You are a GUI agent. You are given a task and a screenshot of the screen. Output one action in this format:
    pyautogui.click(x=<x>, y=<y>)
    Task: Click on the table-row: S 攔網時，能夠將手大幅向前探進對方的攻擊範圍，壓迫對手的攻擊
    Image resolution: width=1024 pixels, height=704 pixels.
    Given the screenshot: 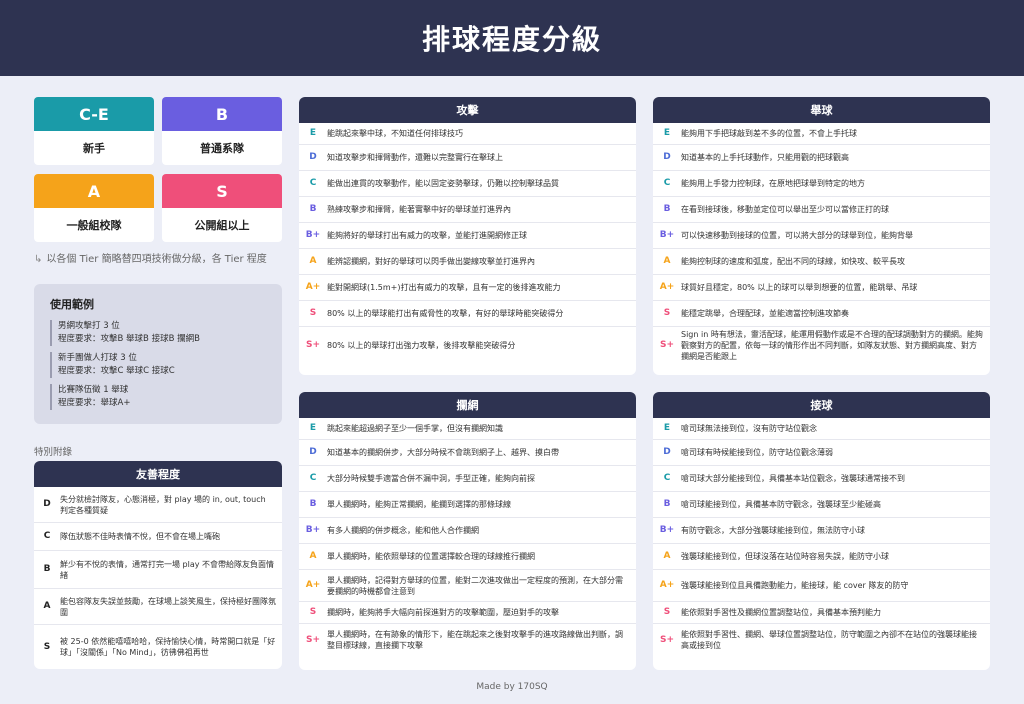 What is the action you would take?
    pyautogui.click(x=467, y=613)
    